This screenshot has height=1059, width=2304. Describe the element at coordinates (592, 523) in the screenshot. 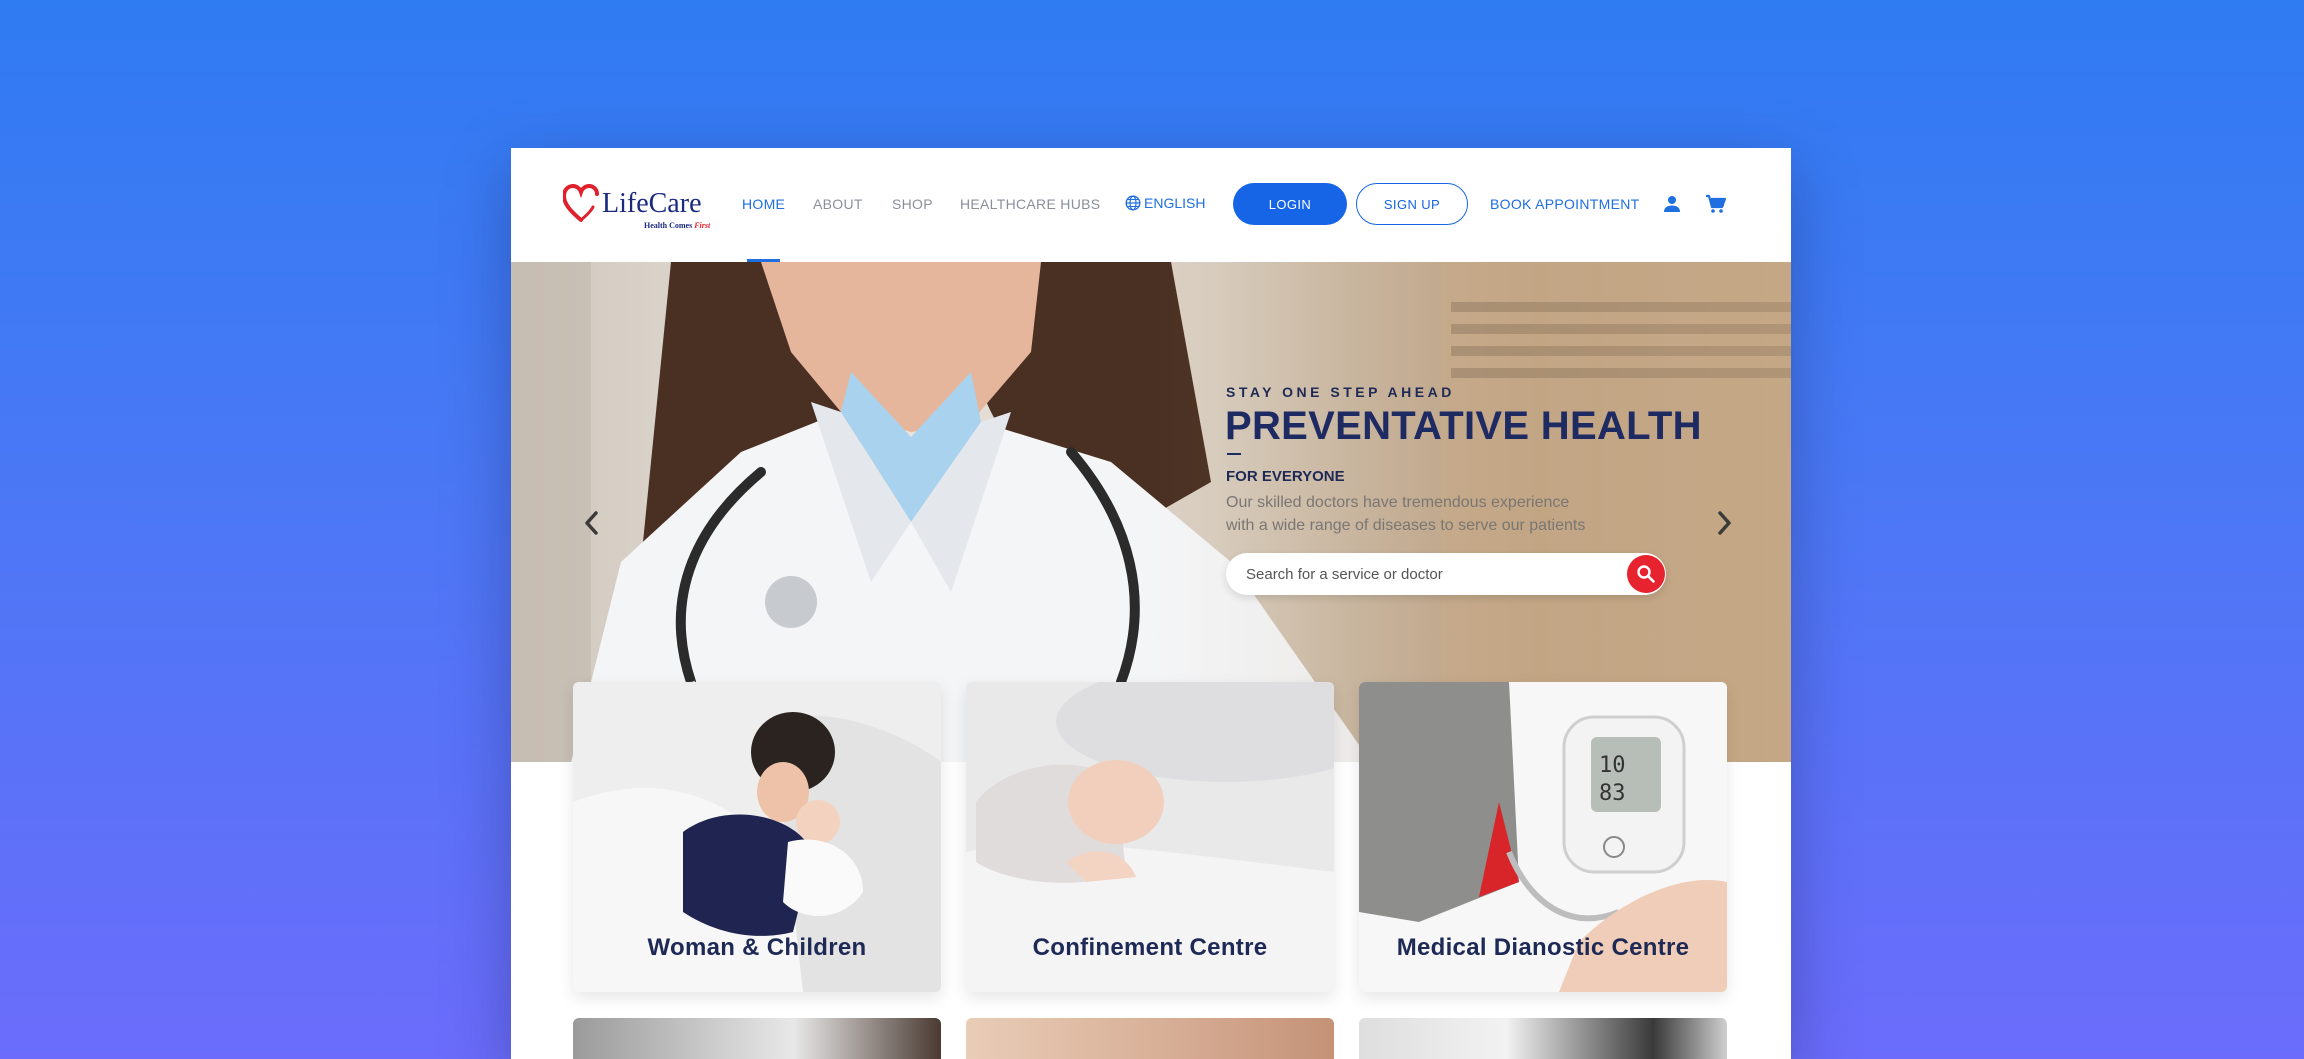

I see `chevron-left-icon` at that location.